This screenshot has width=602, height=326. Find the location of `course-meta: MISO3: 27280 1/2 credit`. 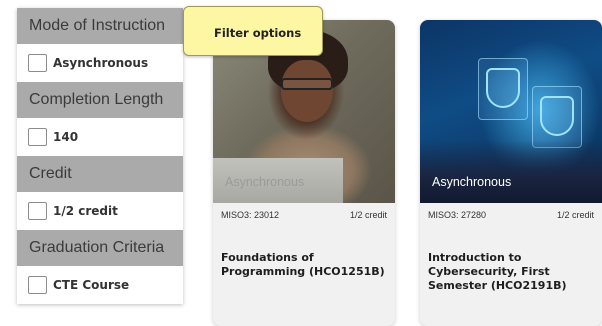

course-meta: MISO3: 27280 1/2 credit is located at coordinates (511, 216).